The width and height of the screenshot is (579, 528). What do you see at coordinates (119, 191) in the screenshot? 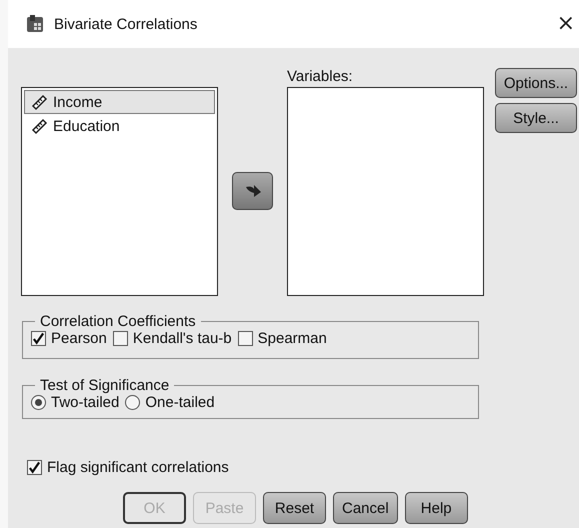
I see `variable-list: Income Education` at bounding box center [119, 191].